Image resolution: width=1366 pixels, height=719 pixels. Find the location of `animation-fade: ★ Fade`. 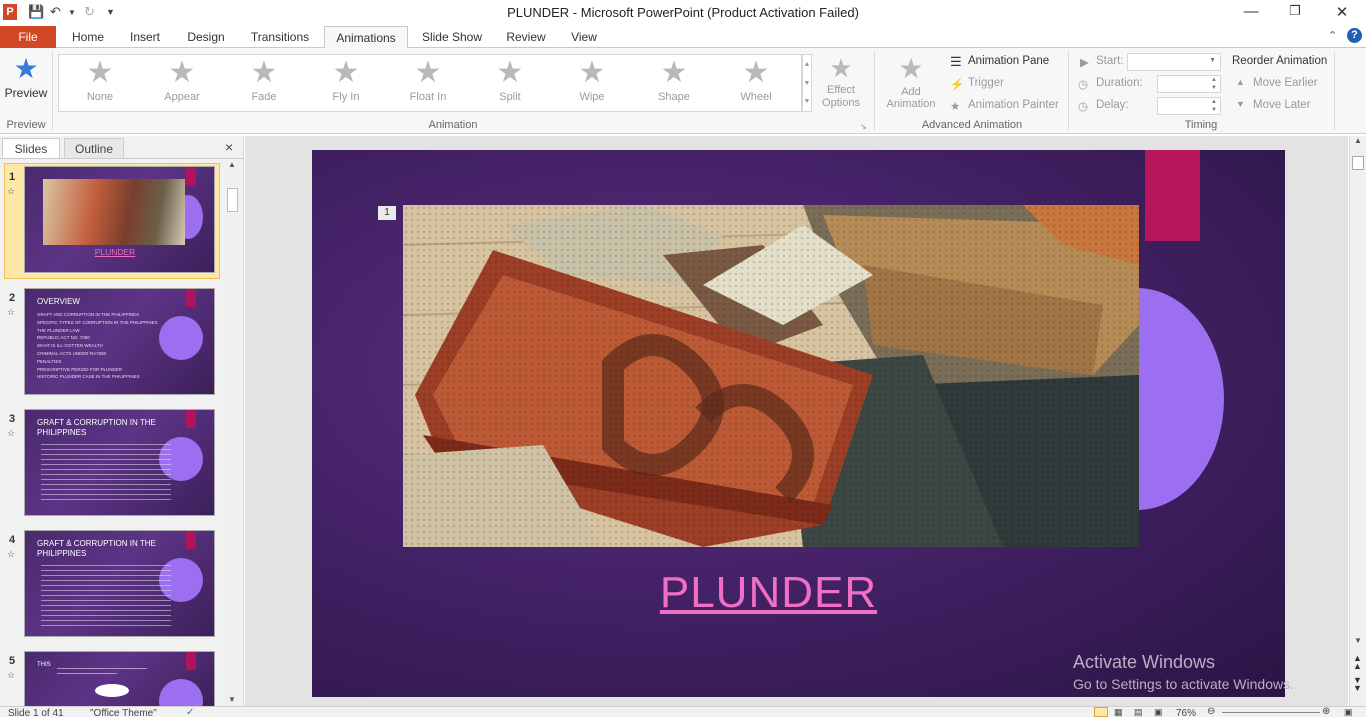

animation-fade: ★ Fade is located at coordinates (264, 83).